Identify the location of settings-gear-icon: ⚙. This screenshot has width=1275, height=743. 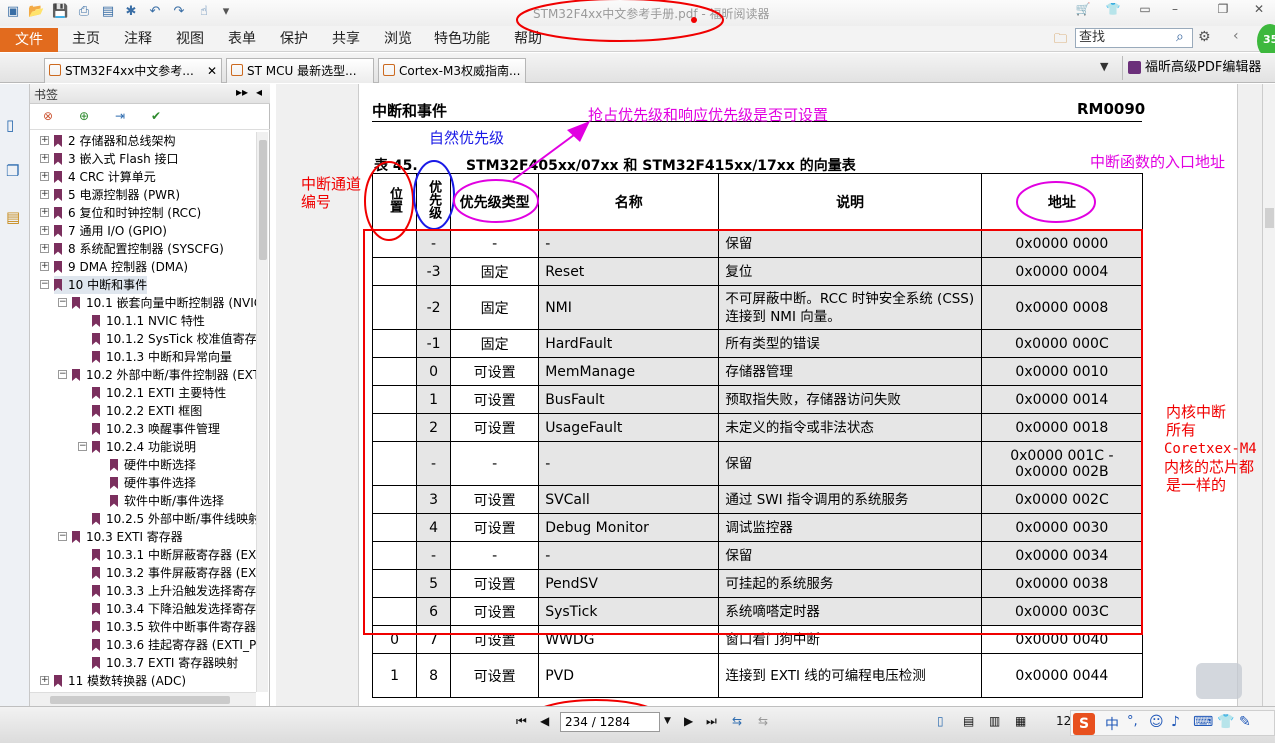
(1204, 37).